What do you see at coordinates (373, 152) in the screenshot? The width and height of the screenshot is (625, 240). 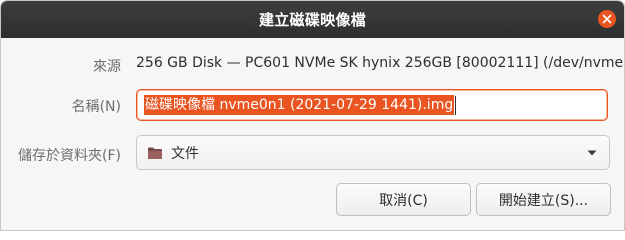 I see `folder-chooser: 文件` at bounding box center [373, 152].